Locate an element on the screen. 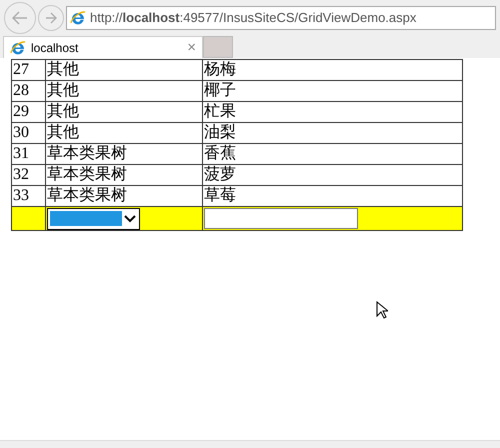 The height and width of the screenshot is (448, 500). back-arrow-icon is located at coordinates (20, 18).